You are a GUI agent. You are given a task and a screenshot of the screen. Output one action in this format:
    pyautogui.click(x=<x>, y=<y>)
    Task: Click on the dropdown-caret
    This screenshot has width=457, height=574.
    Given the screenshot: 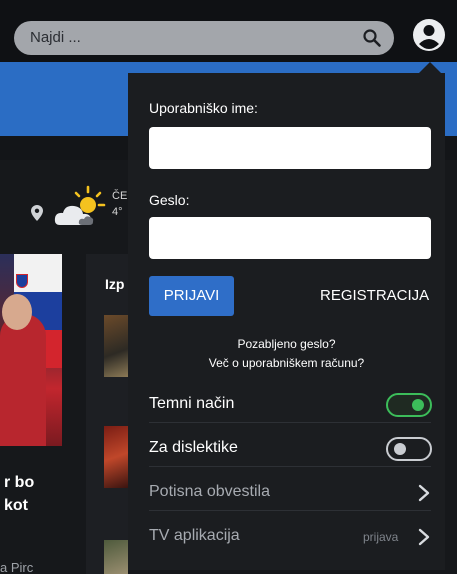 What is the action you would take?
    pyautogui.click(x=430, y=67)
    